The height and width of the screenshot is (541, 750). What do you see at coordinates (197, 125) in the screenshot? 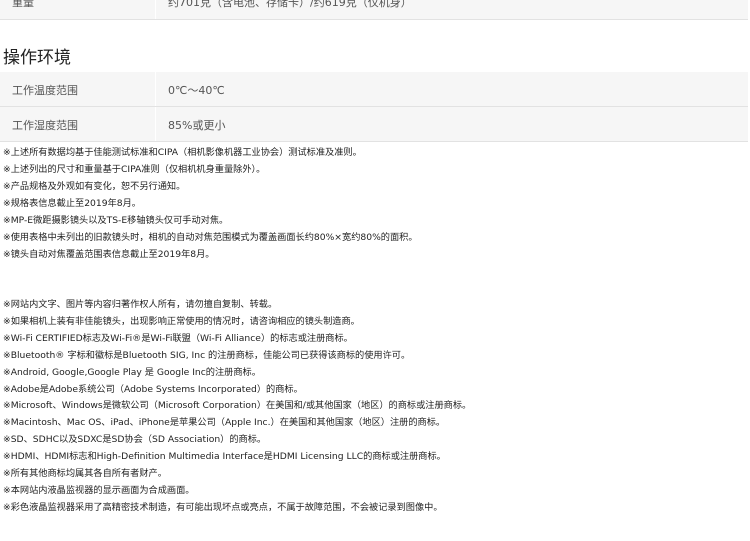
I see `spec-value-humidity: 85%或更小` at bounding box center [197, 125].